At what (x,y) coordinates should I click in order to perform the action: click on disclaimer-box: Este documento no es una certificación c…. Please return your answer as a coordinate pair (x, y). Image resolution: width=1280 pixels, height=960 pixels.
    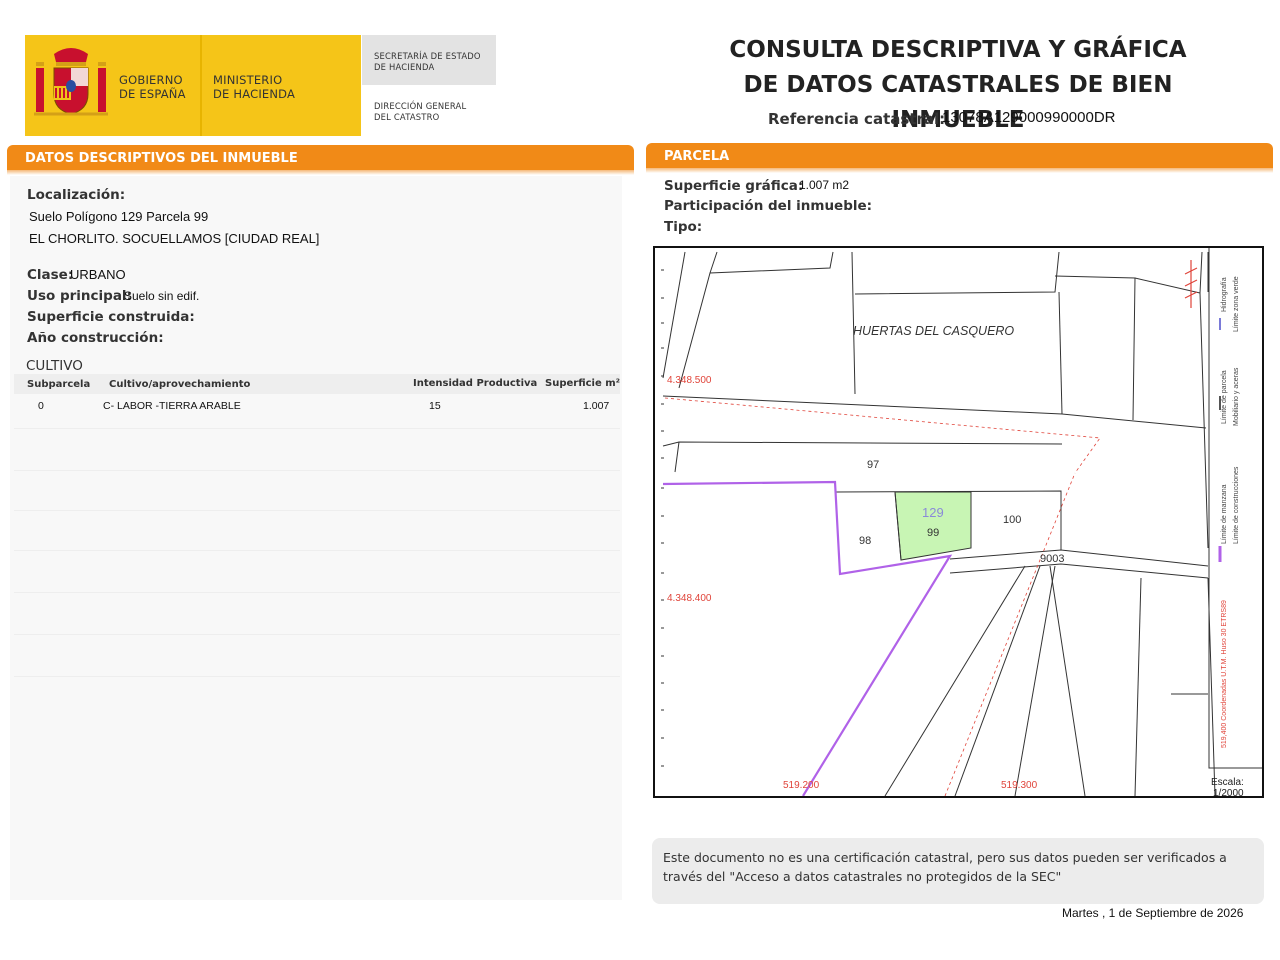
    Looking at the image, I should click on (958, 871).